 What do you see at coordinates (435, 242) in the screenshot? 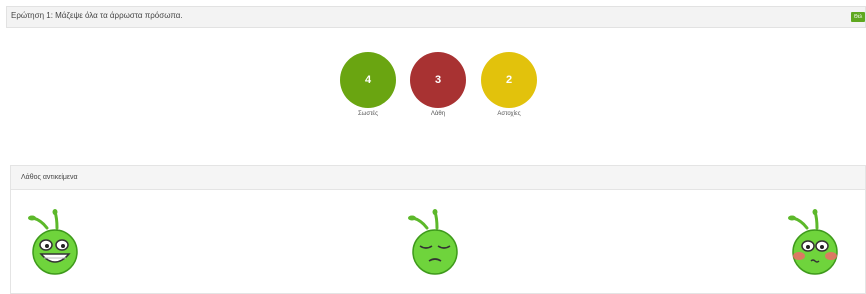
I see `sleepy-alien-face-icon` at bounding box center [435, 242].